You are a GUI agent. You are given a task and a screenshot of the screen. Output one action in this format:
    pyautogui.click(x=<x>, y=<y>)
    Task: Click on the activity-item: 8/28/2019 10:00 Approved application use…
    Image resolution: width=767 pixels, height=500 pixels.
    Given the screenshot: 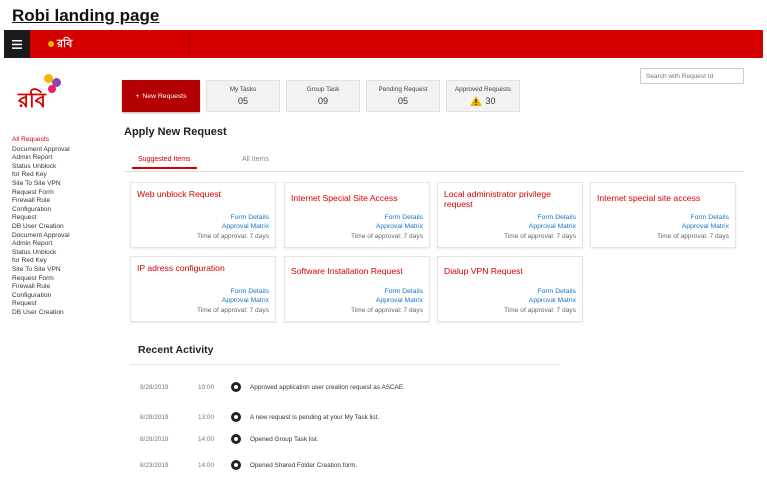 What is the action you would take?
    pyautogui.click(x=272, y=387)
    